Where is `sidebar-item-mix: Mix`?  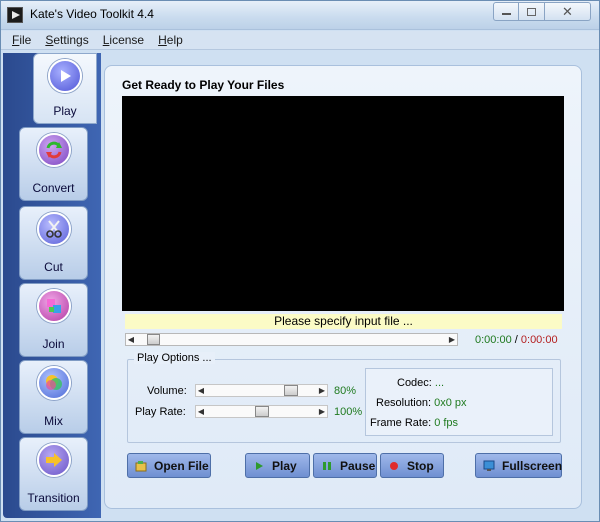
sidebar-item-mix: Mix is located at coordinates (53, 397).